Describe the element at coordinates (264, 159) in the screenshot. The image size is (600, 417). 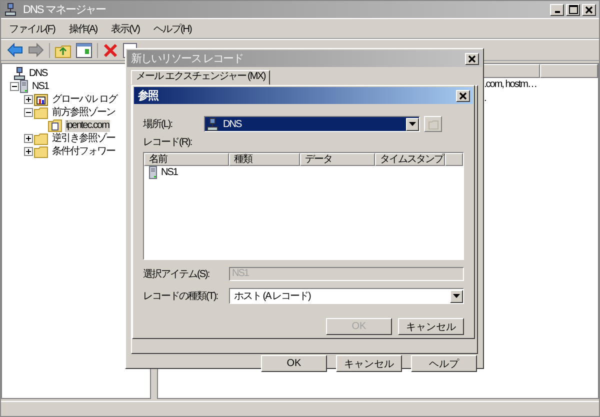
I see `column-header: 種類` at that location.